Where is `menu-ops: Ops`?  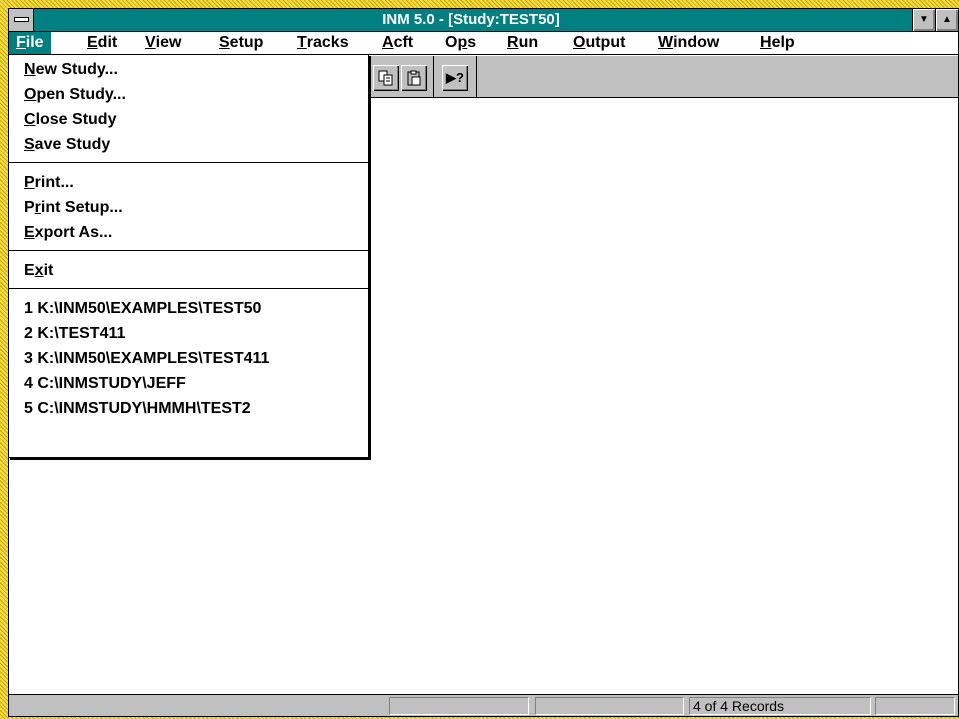 menu-ops: Ops is located at coordinates (460, 43).